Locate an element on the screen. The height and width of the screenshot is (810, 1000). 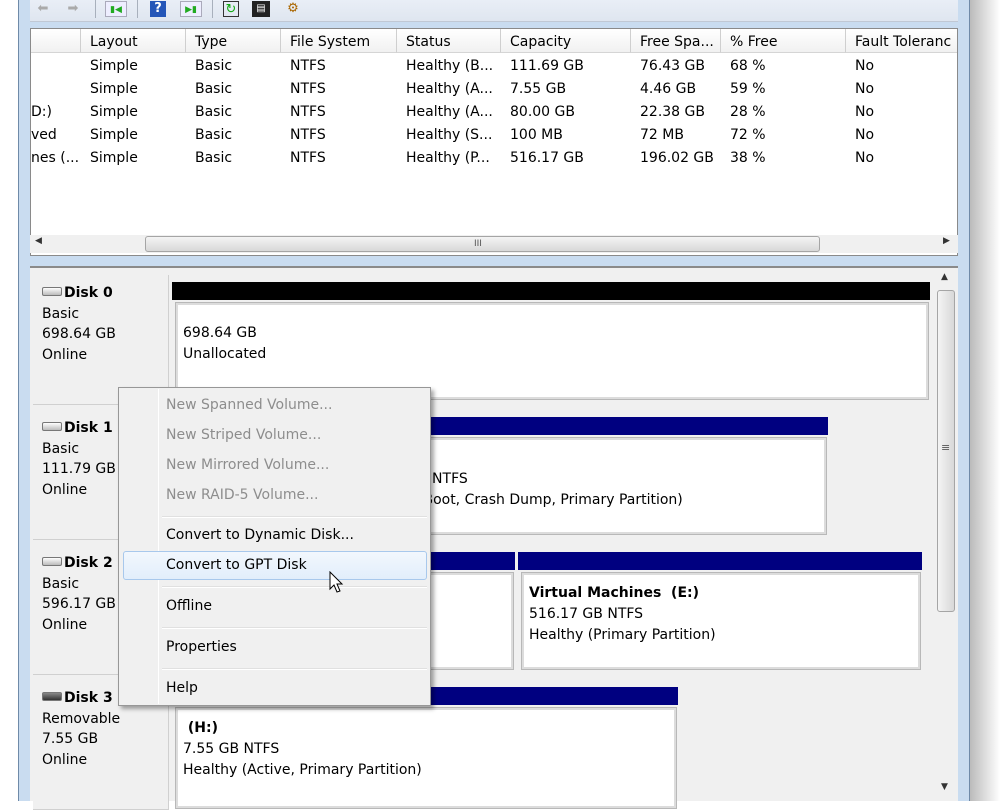
table-cell: D:) is located at coordinates (41, 112).